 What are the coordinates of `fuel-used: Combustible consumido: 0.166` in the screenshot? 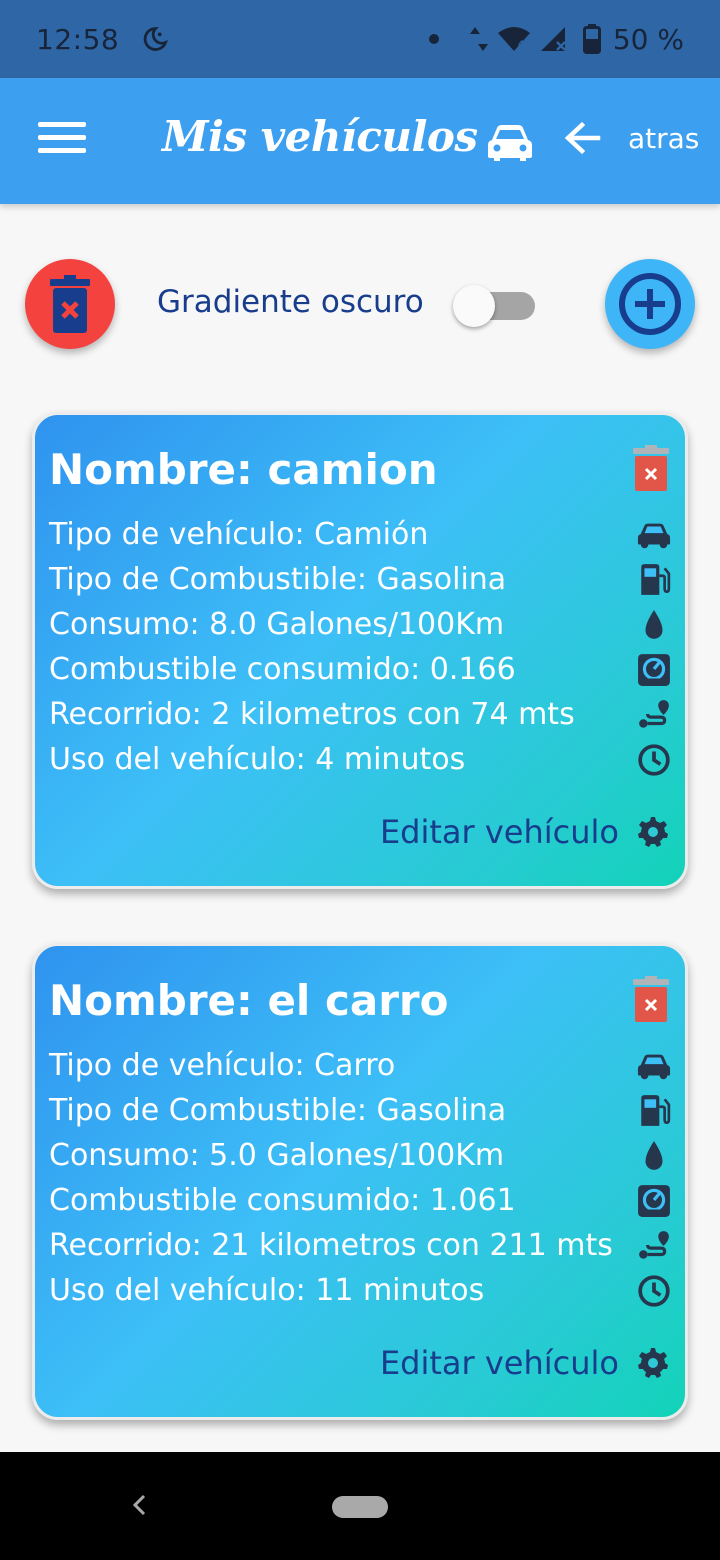 It's located at (282, 669).